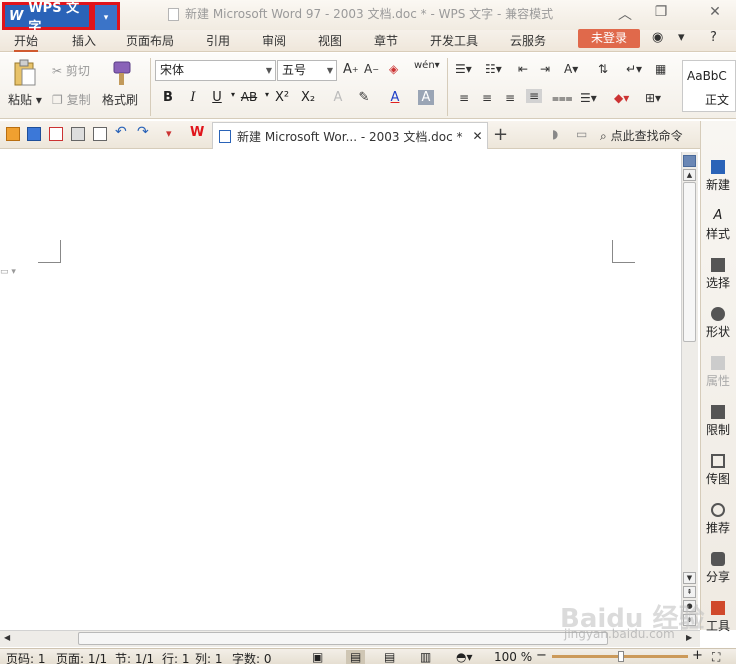  What do you see at coordinates (218, 40) in the screenshot?
I see `tab-references: 引用` at bounding box center [218, 40].